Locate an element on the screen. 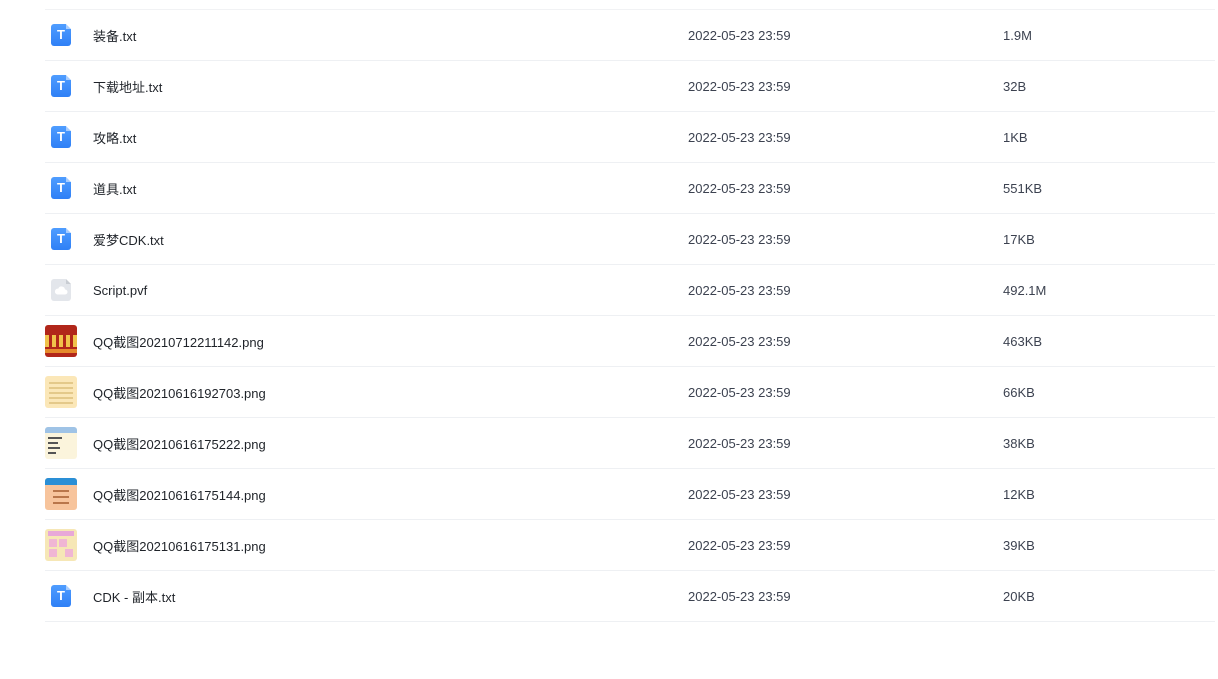 This screenshot has height=679, width=1218. file-name: 道具.txt is located at coordinates (114, 188).